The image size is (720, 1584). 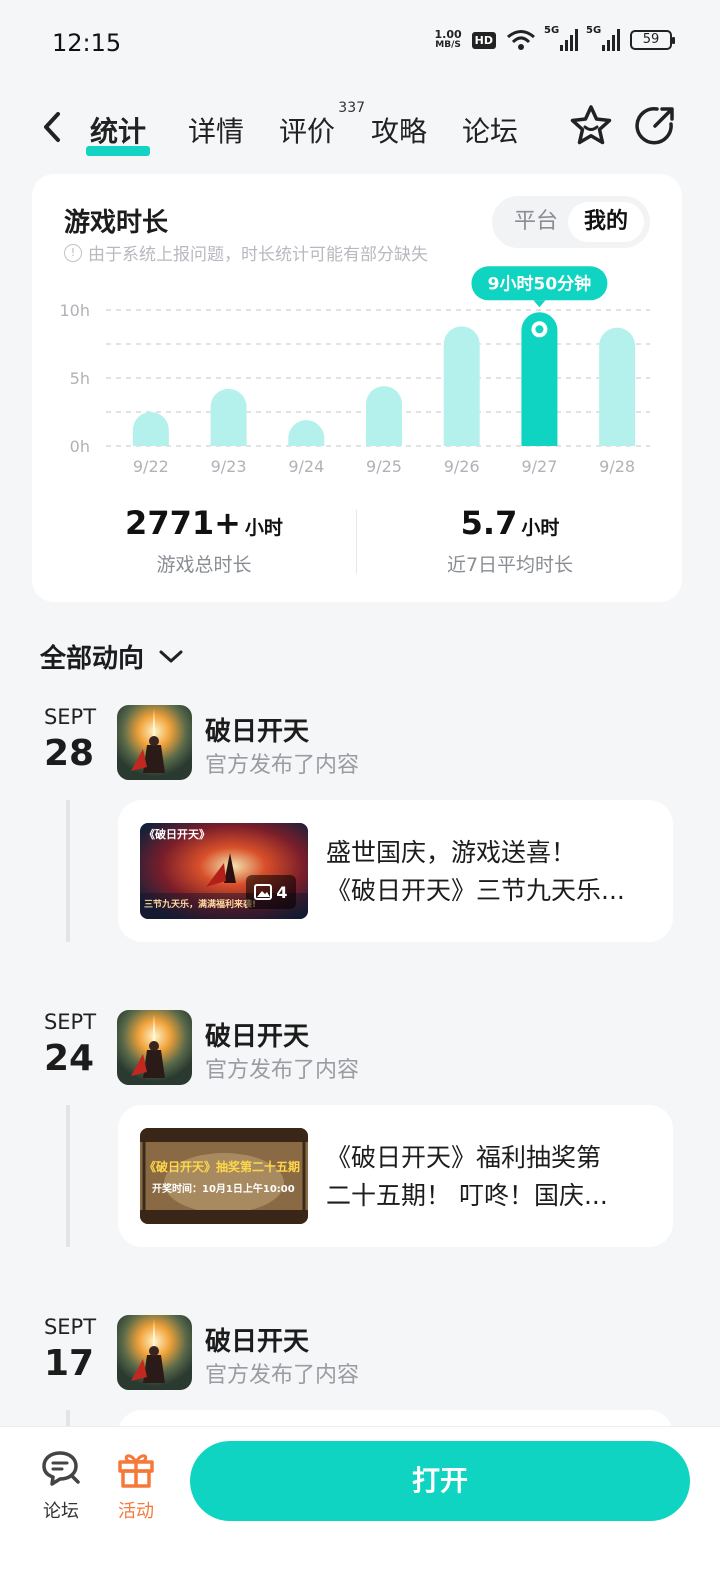 I want to click on x-tick-label: 9/27, so click(x=539, y=466).